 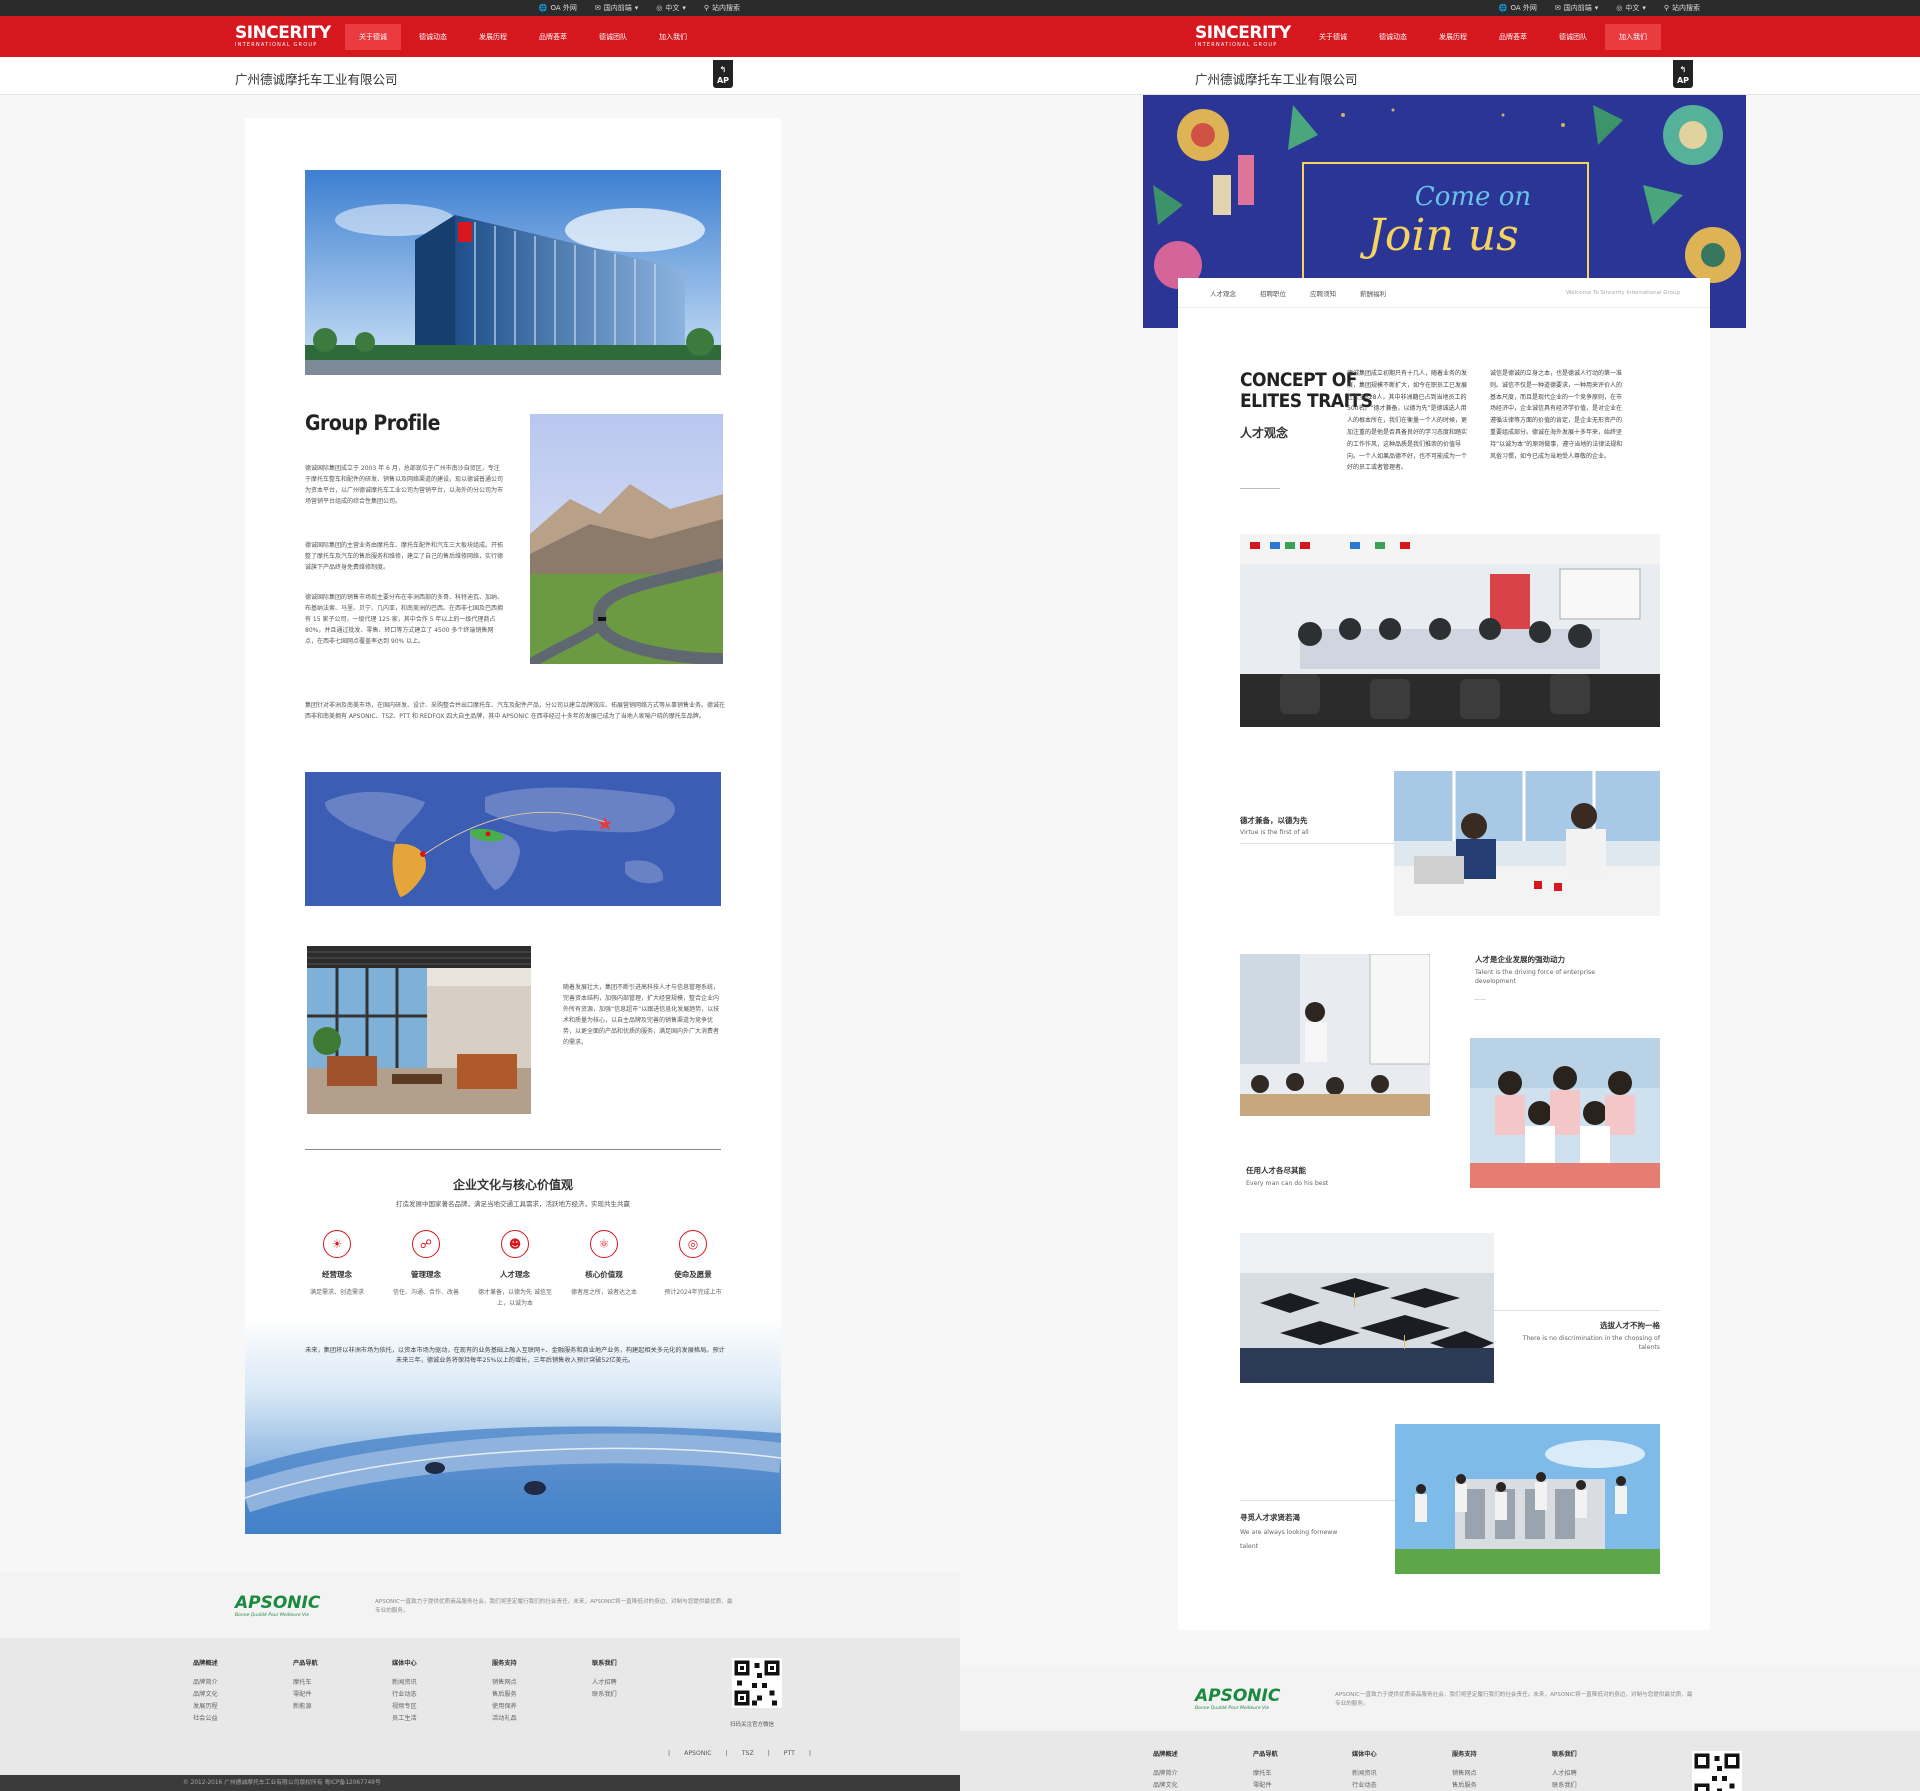 What do you see at coordinates (1274, 832) in the screenshot?
I see `talent-caption-1-en: Virtue is the first of all` at bounding box center [1274, 832].